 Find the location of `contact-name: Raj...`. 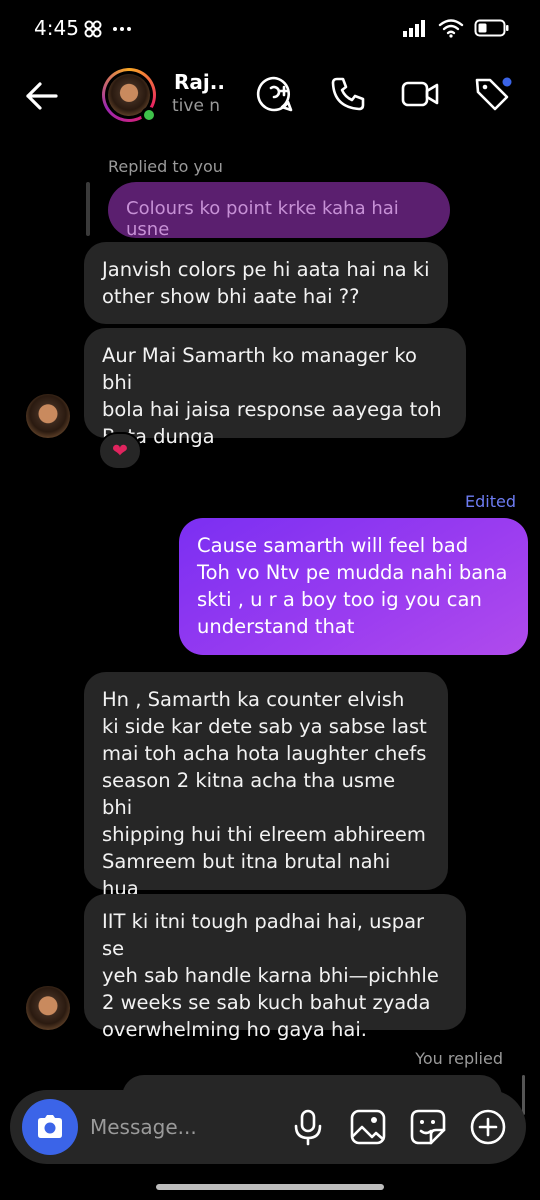

contact-name: Raj... is located at coordinates (200, 82).